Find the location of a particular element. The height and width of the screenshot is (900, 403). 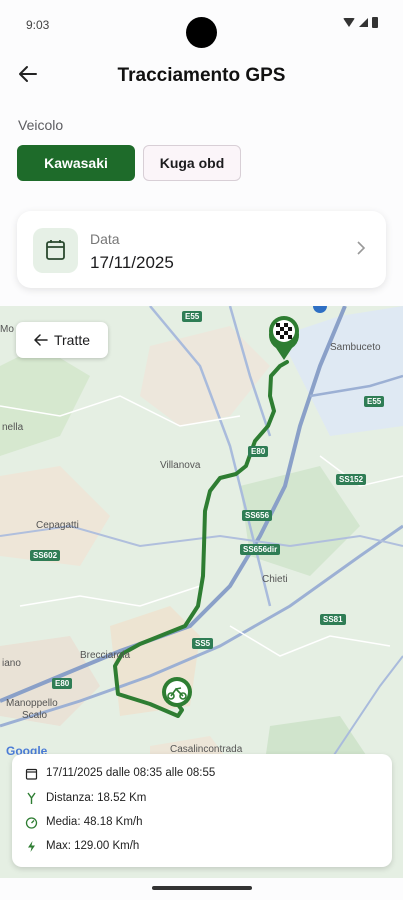

trip-max-row: Max: 129.00 Km/h is located at coordinates (81, 846).